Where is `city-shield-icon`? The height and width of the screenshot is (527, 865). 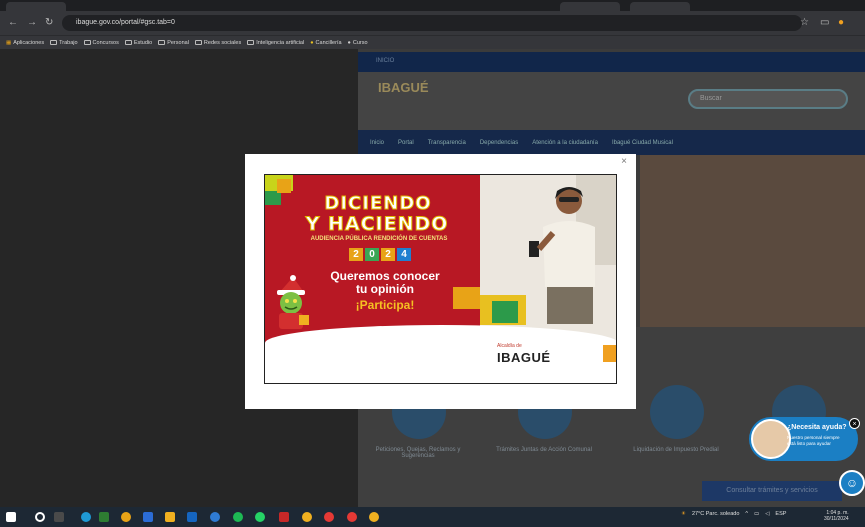
city-shield-icon is located at coordinates (609, 353).